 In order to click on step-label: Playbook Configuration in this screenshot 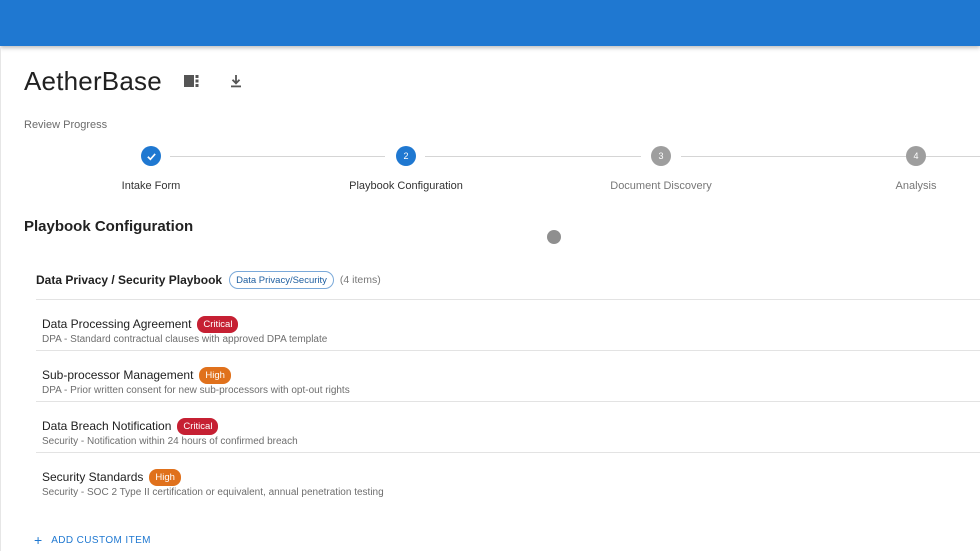, I will do `click(406, 186)`.